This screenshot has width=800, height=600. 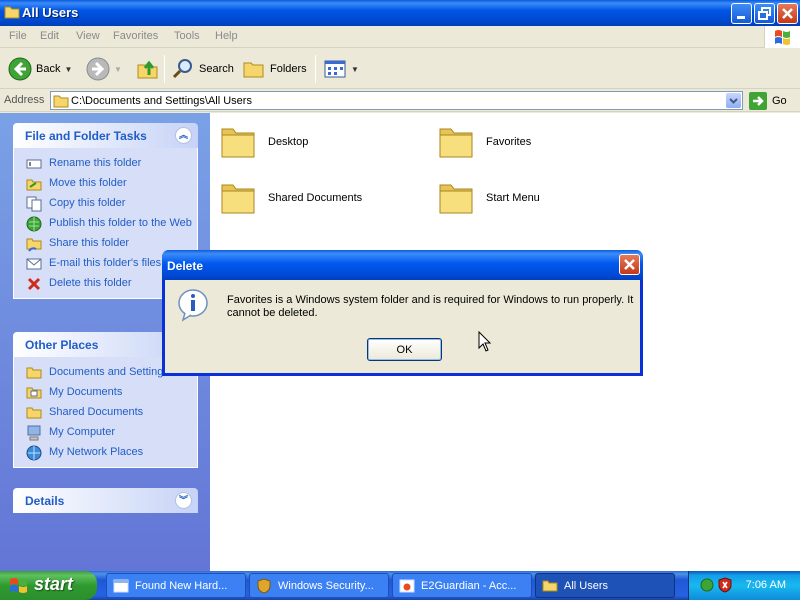 I want to click on my-computer-icon, so click(x=34, y=433).